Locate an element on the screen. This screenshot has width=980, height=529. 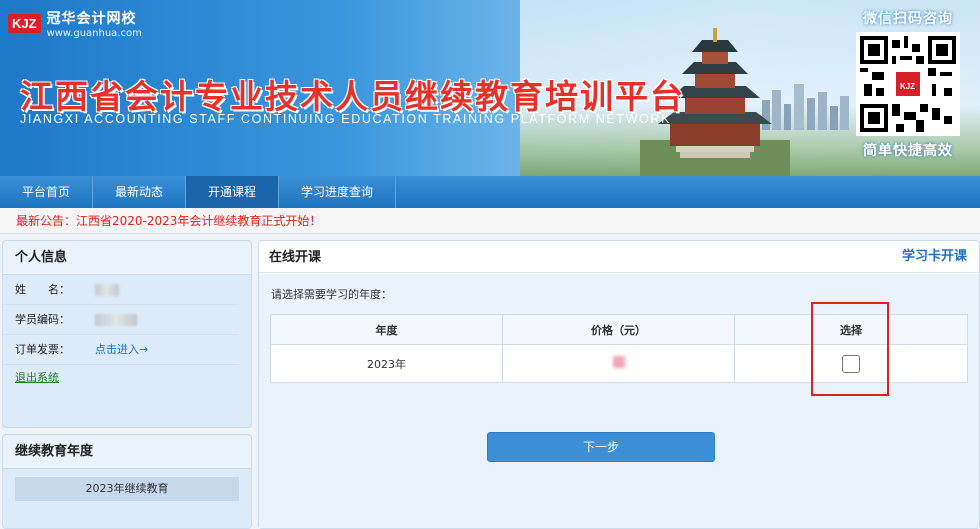
invoice-label: 订单发票： is located at coordinates (42, 349).